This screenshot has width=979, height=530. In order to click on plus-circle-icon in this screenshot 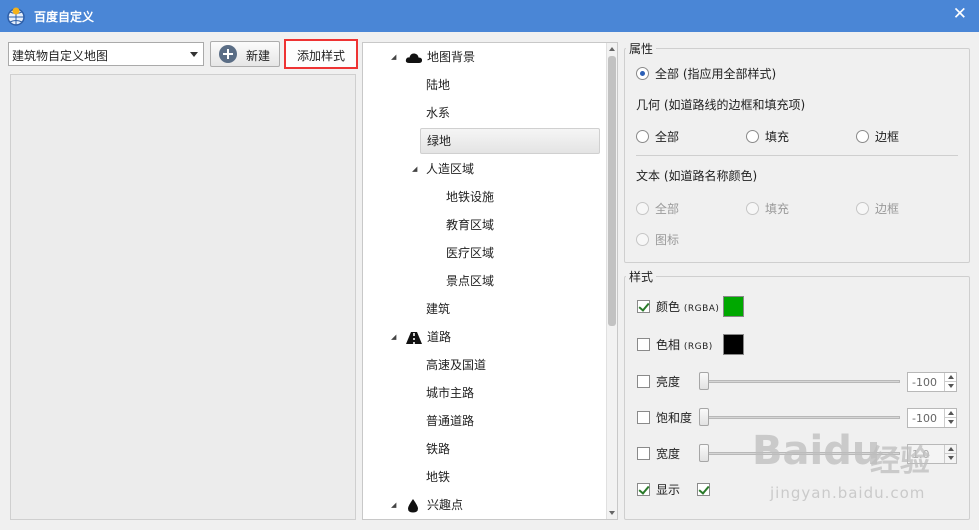, I will do `click(228, 54)`.